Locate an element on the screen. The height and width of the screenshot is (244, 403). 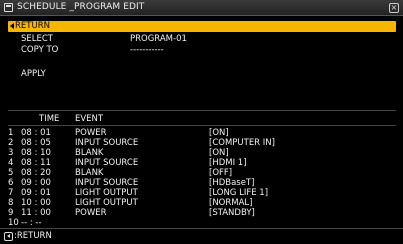
schedule-row: 5 08 : 20 BLANK [OFF] is located at coordinates (201, 173).